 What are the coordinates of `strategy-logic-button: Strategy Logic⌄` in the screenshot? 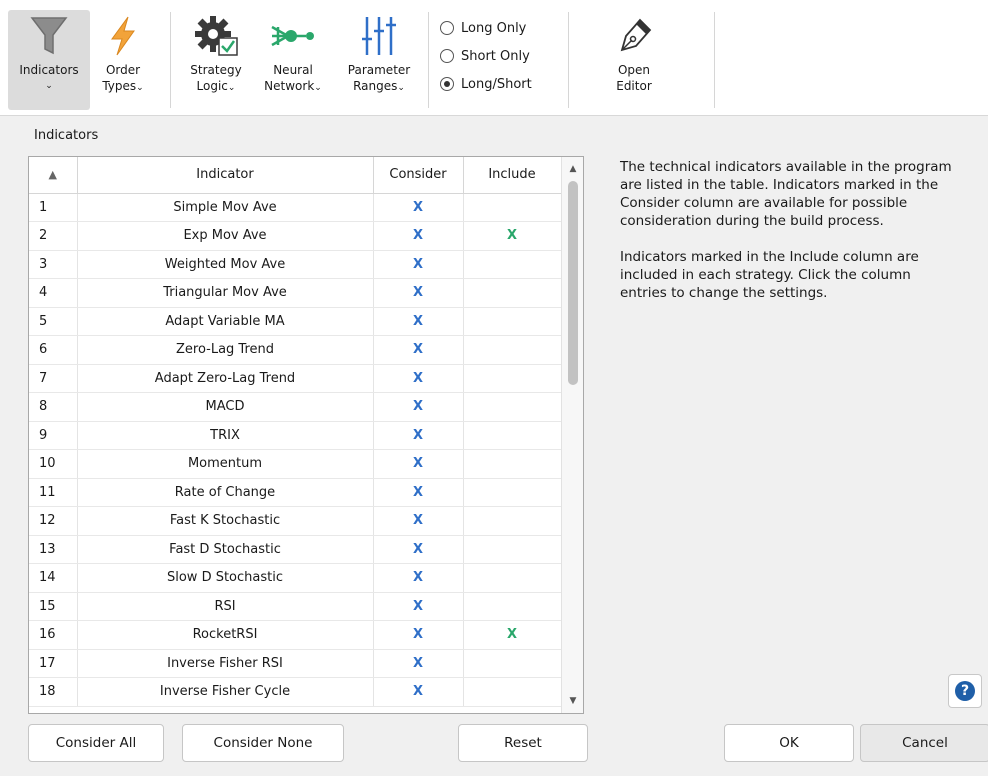 It's located at (216, 60).